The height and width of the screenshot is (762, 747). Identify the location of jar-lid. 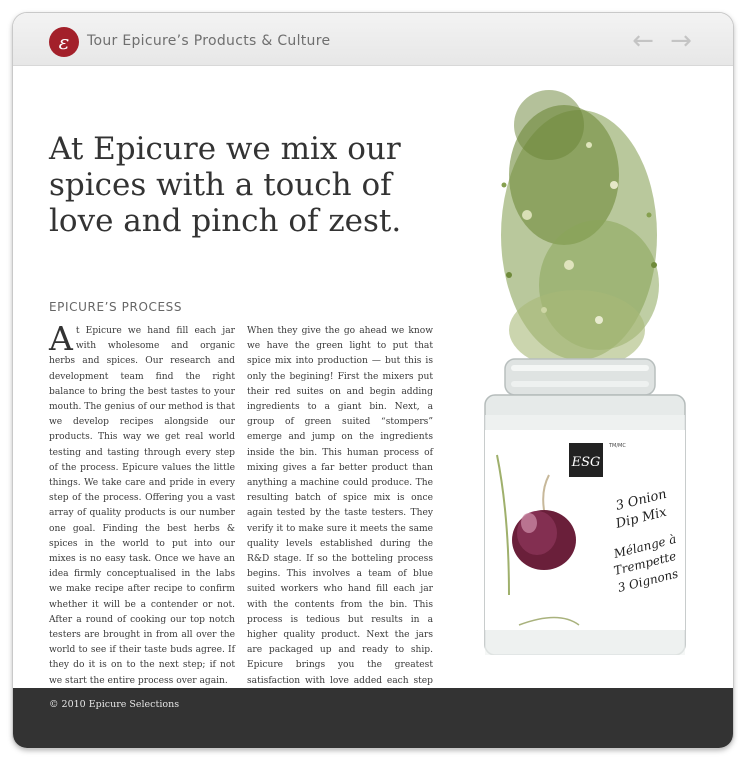
(580, 377).